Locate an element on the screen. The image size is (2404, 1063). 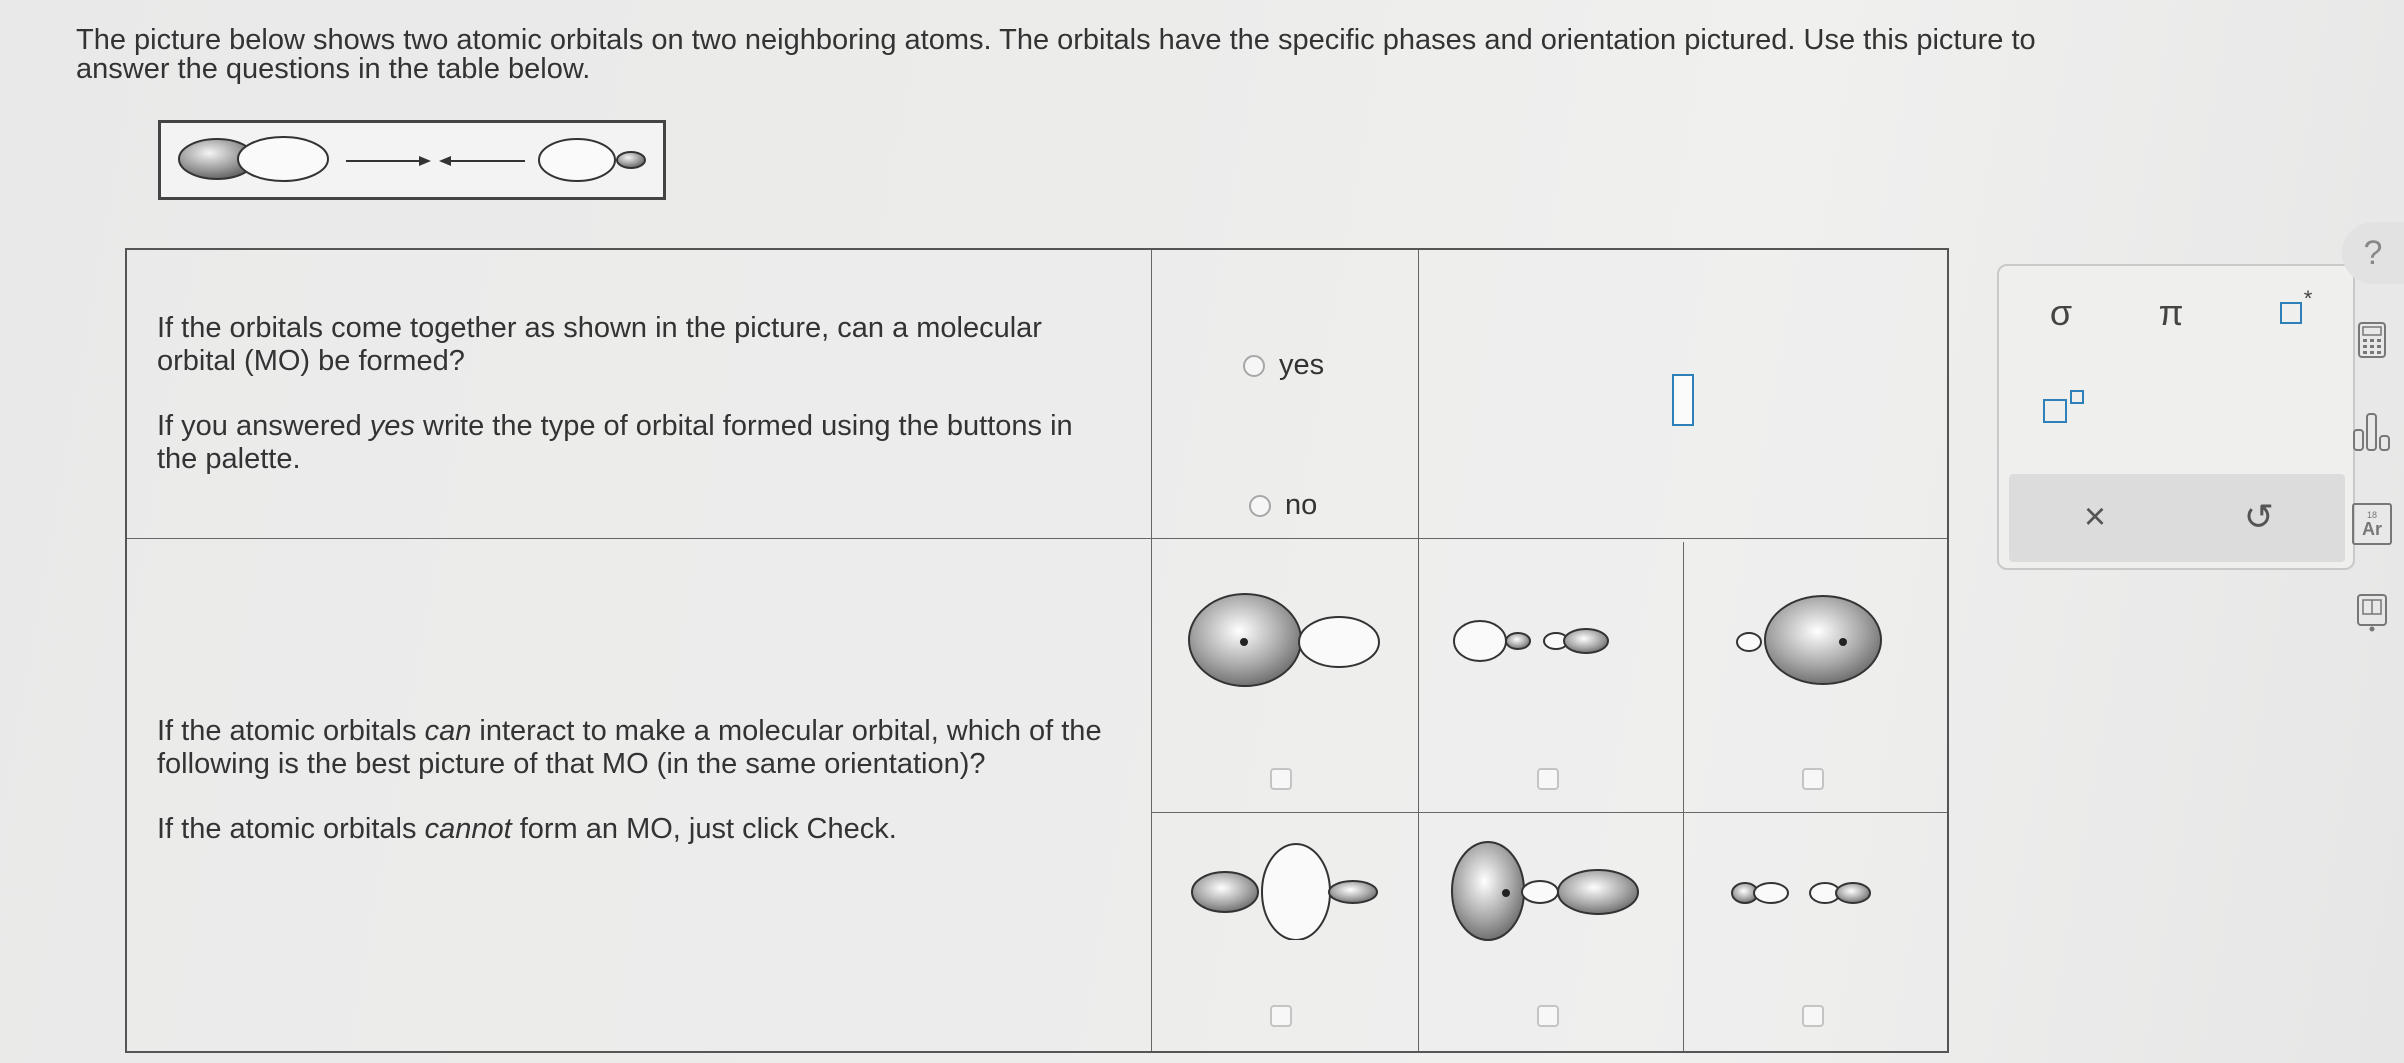
data-chart-button is located at coordinates (2372, 432).